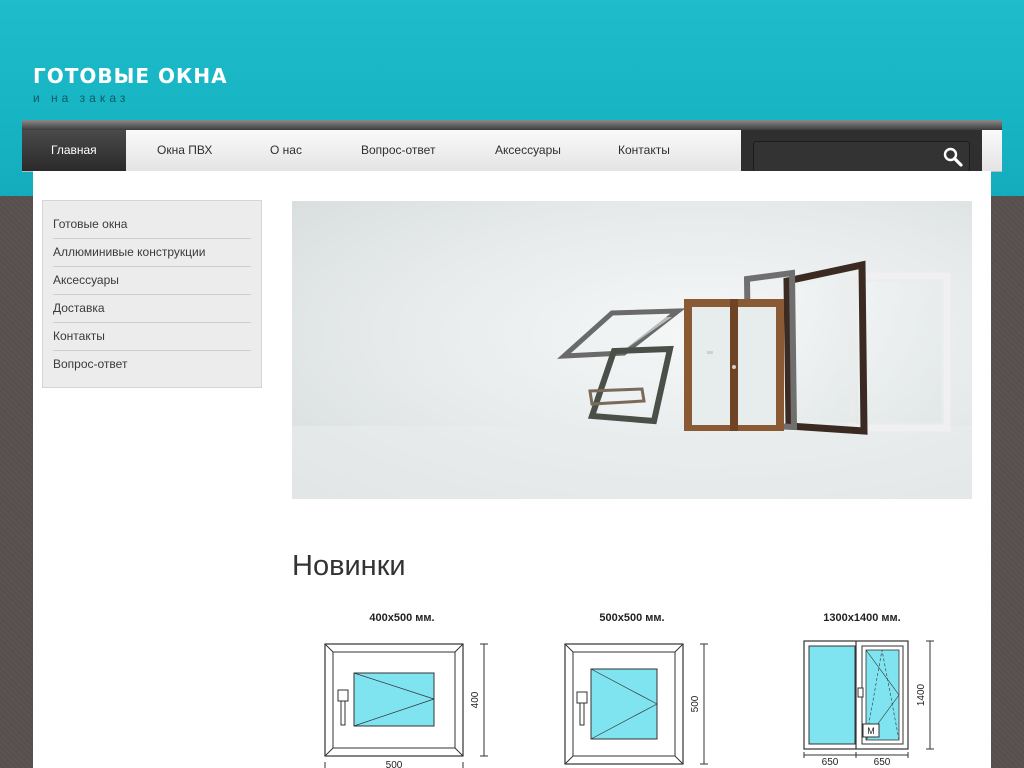 The height and width of the screenshot is (768, 1024). What do you see at coordinates (695, 703) in the screenshot?
I see `height-dimension-2: 500` at bounding box center [695, 703].